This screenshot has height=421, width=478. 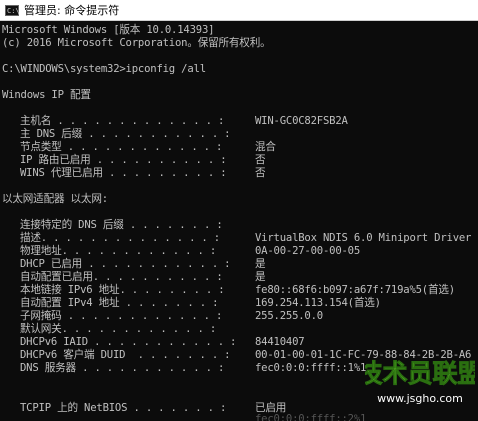 I want to click on adapter-label: 本地链接 IPv6 地址, so click(x=70, y=290).